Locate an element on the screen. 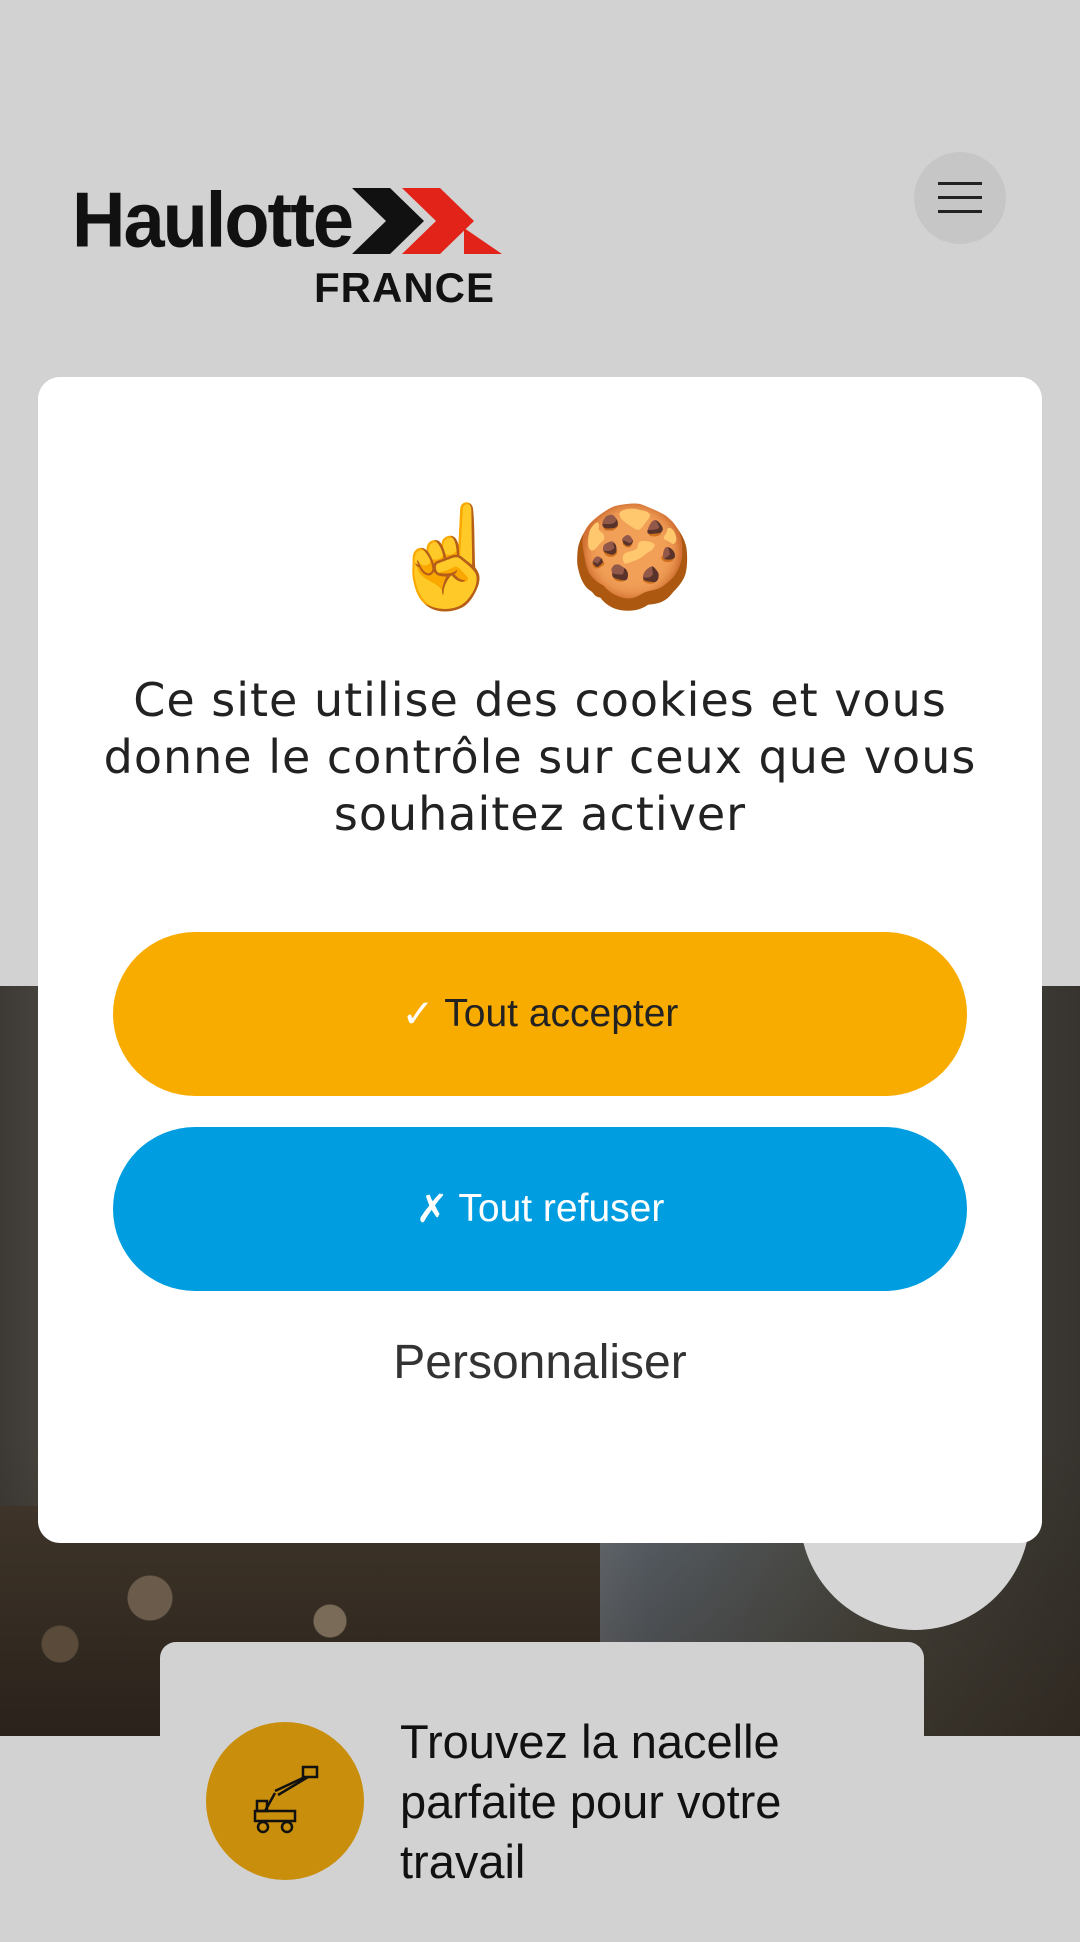  pointing-up-icon: ☝️ is located at coordinates (447, 556).